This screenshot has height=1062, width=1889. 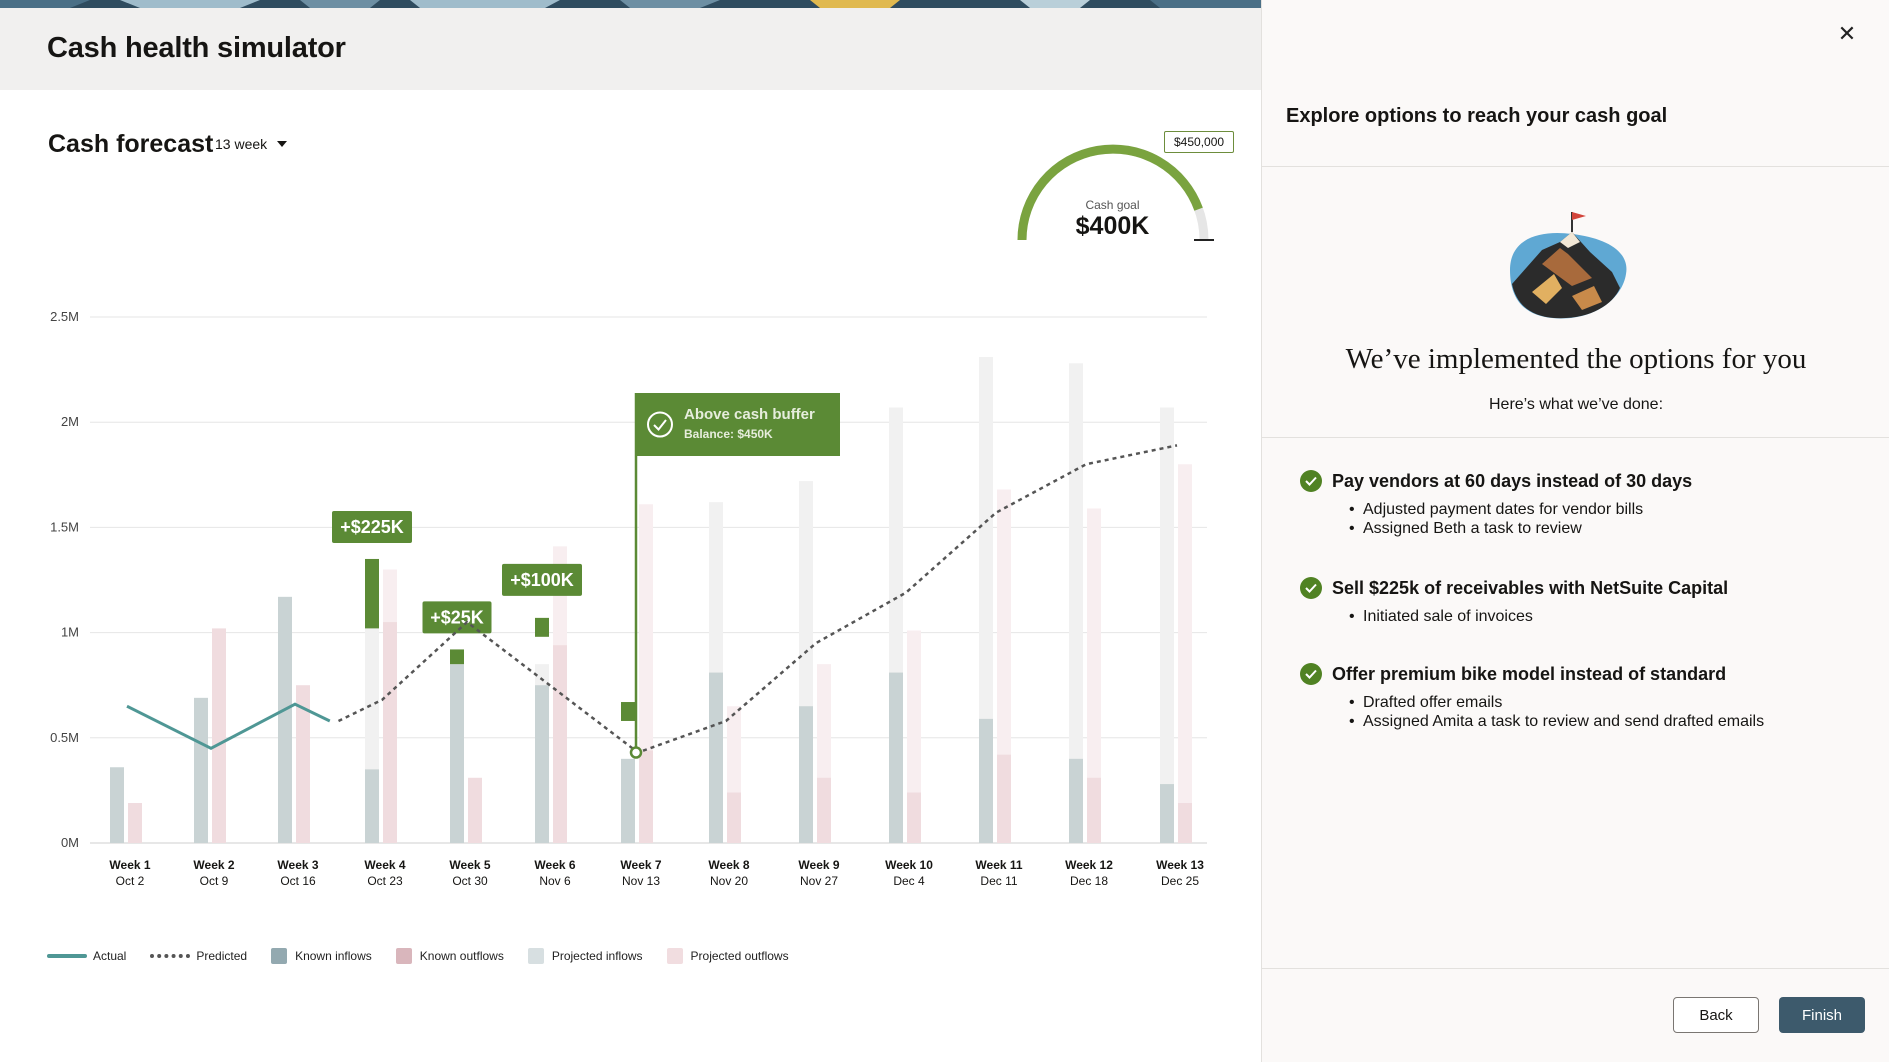 What do you see at coordinates (554, 865) in the screenshot?
I see `x-tick-label: Week 6` at bounding box center [554, 865].